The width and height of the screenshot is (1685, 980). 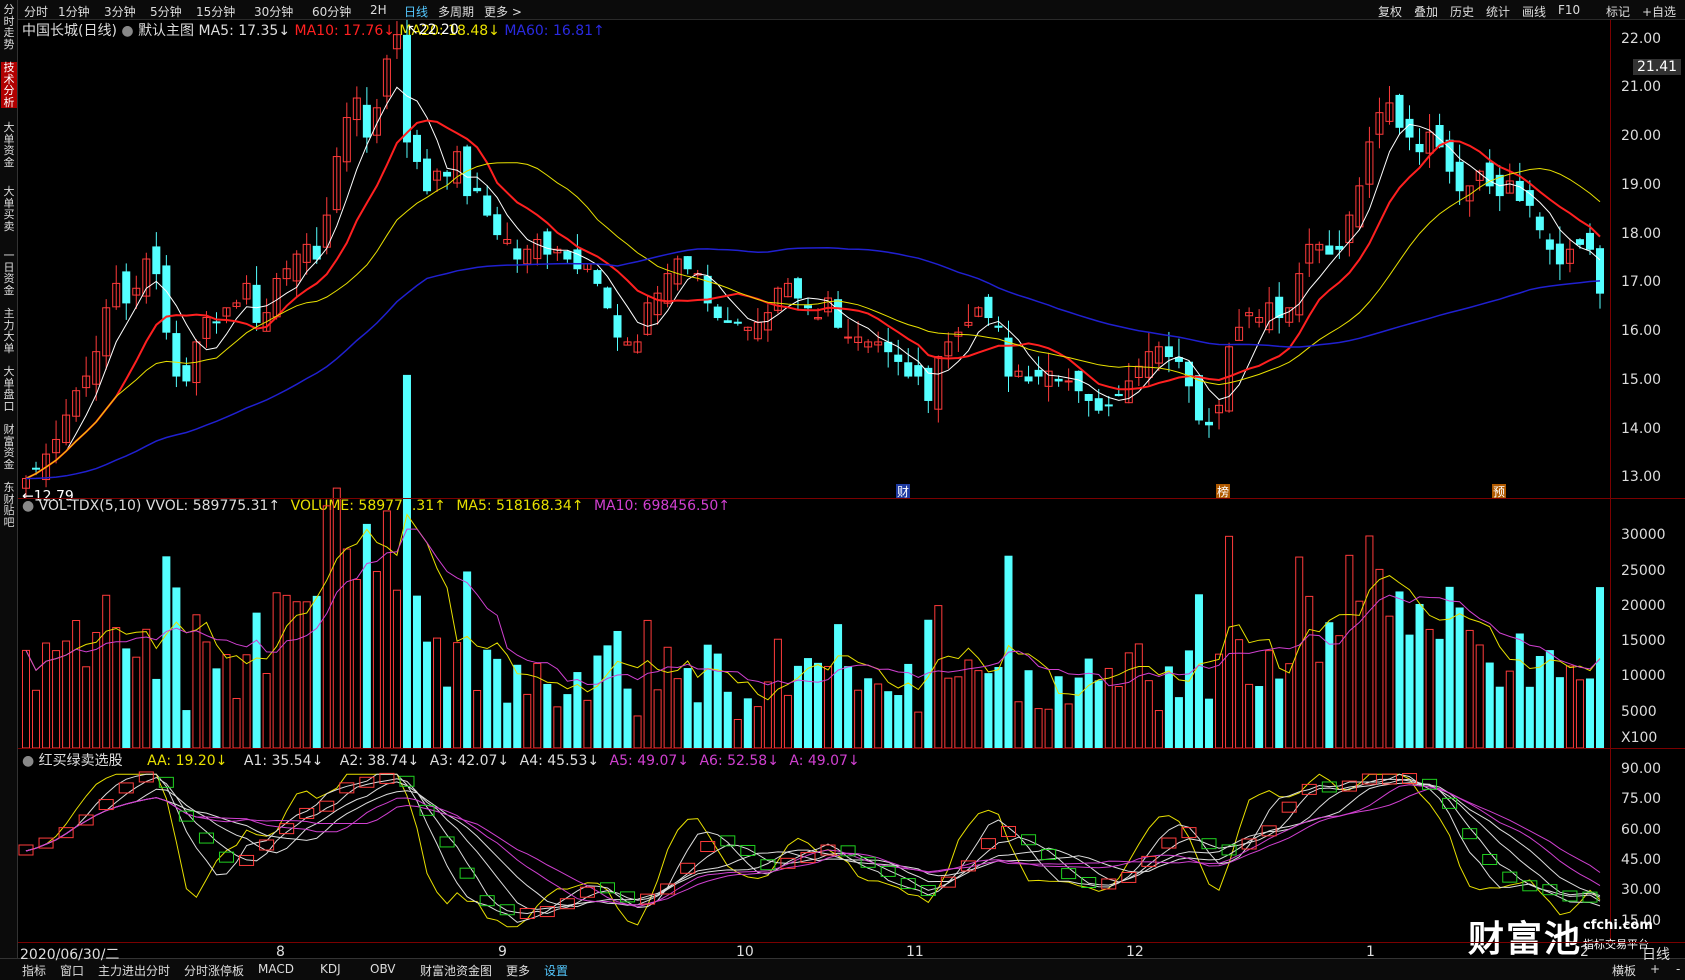 I want to click on bottom-tab-0: 指标, so click(x=34, y=970).